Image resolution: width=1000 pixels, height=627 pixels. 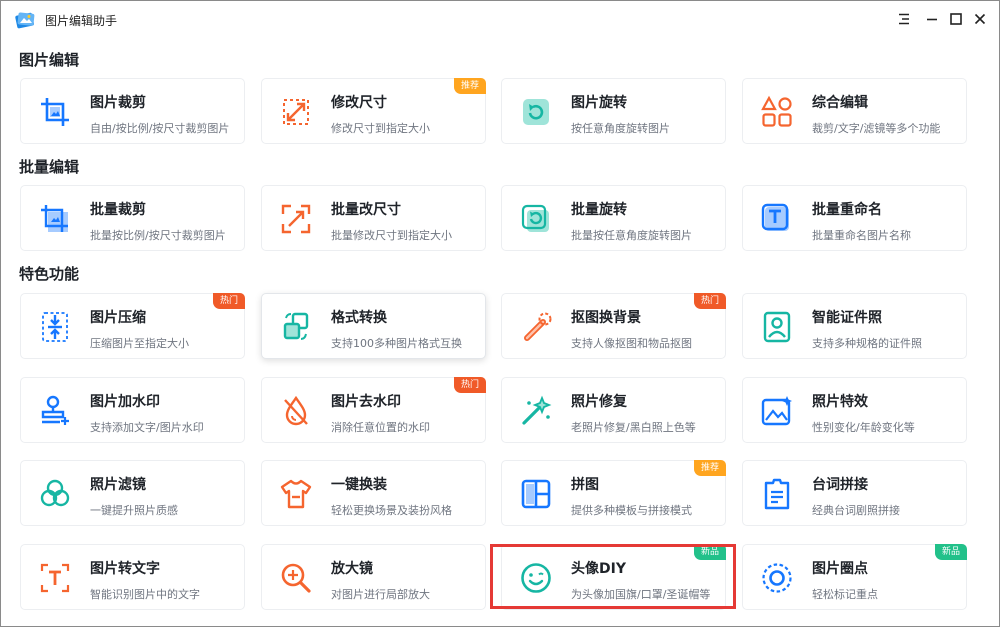 What do you see at coordinates (125, 402) in the screenshot?
I see `feature-card-title: 图片加水印` at bounding box center [125, 402].